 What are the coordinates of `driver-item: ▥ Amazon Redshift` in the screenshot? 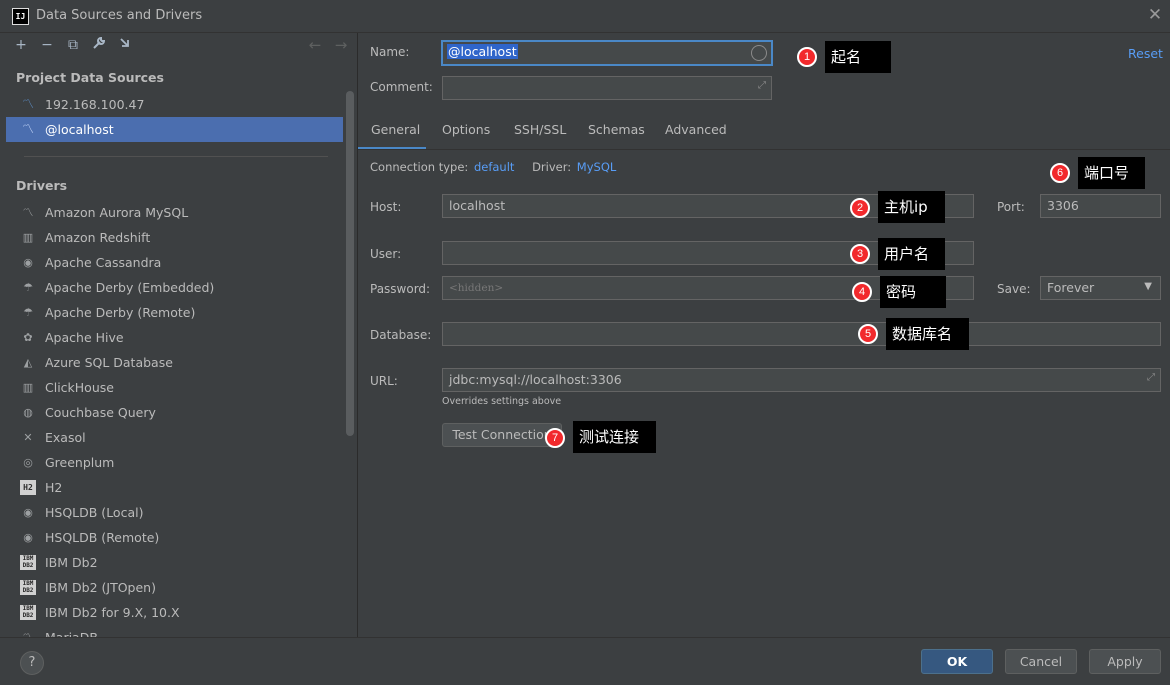 It's located at (174, 237).